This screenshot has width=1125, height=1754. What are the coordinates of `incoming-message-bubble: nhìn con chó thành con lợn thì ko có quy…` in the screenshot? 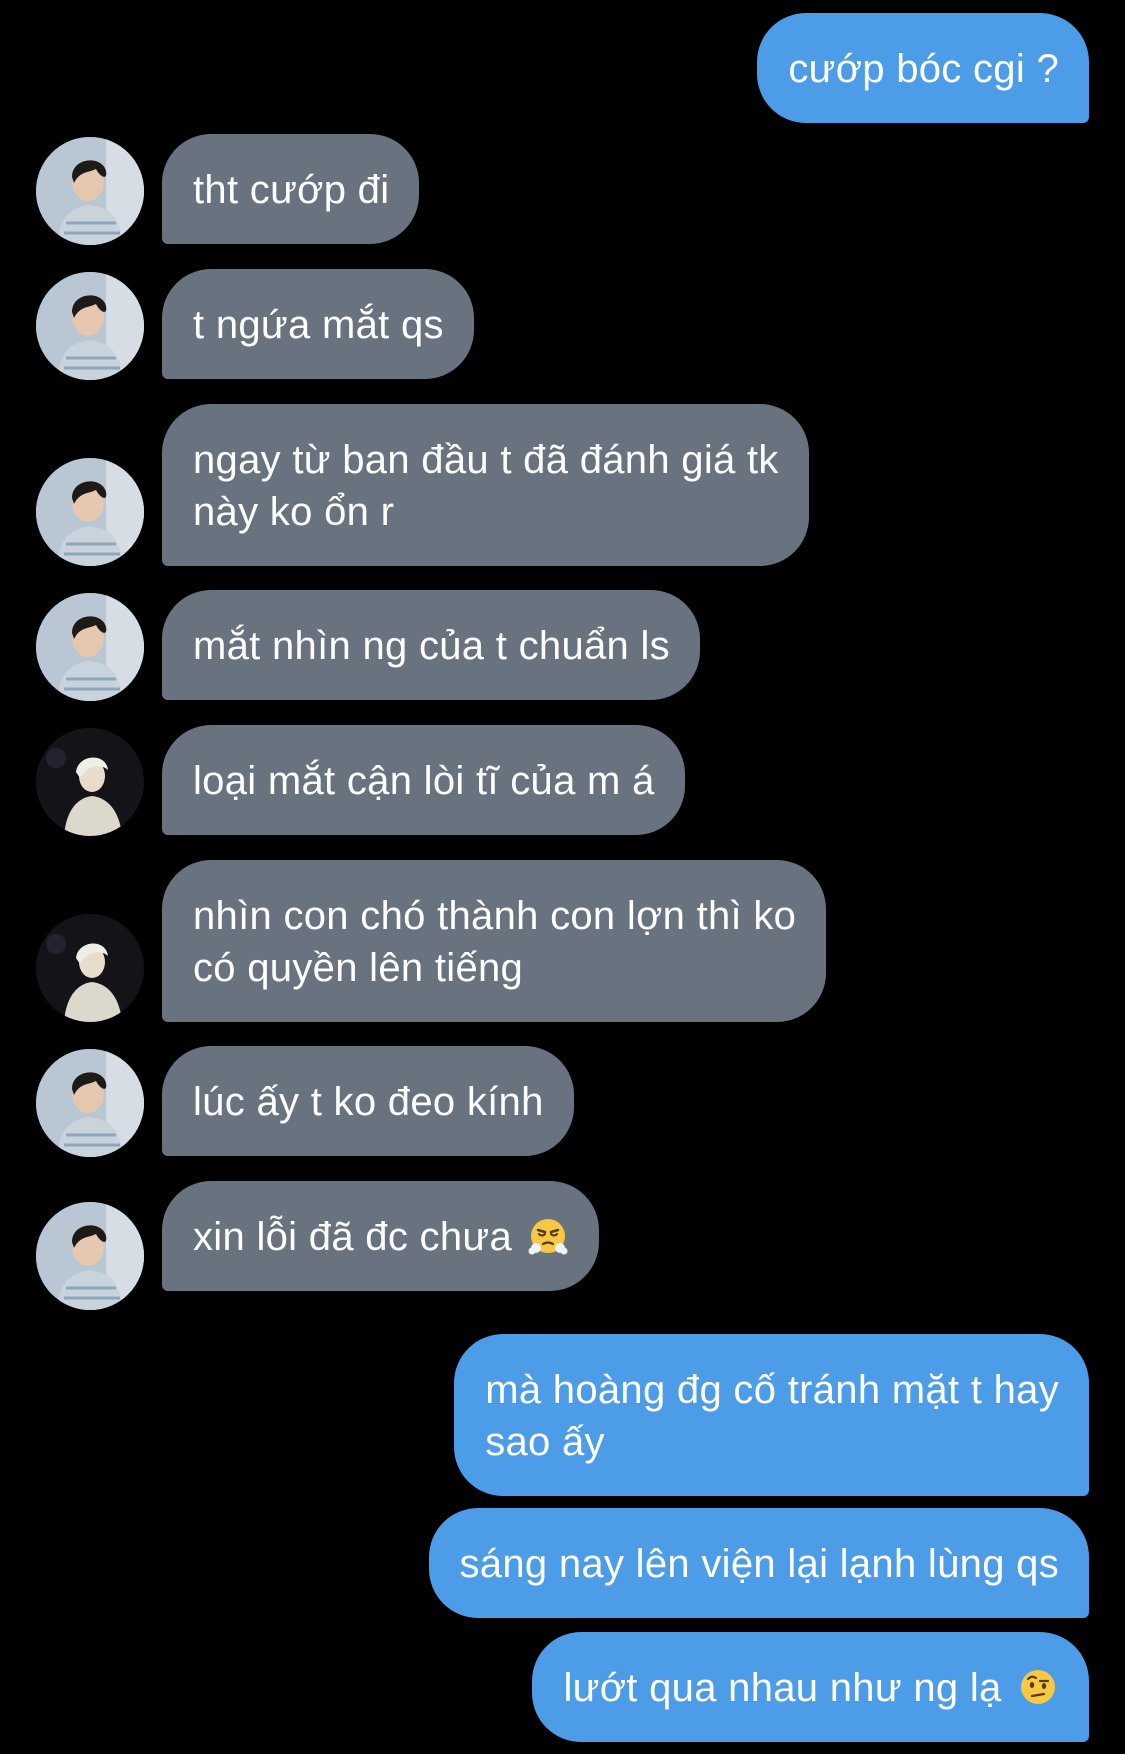 It's located at (494, 941).